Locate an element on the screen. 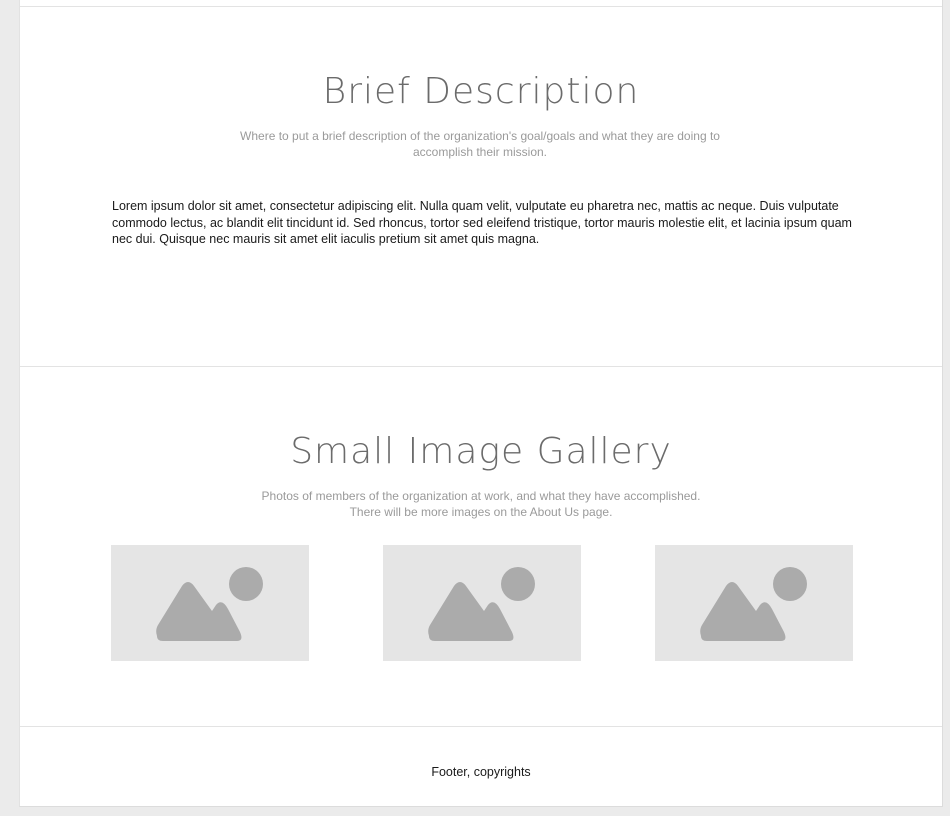  gallery-title: Small Image Gallery is located at coordinates (481, 451).